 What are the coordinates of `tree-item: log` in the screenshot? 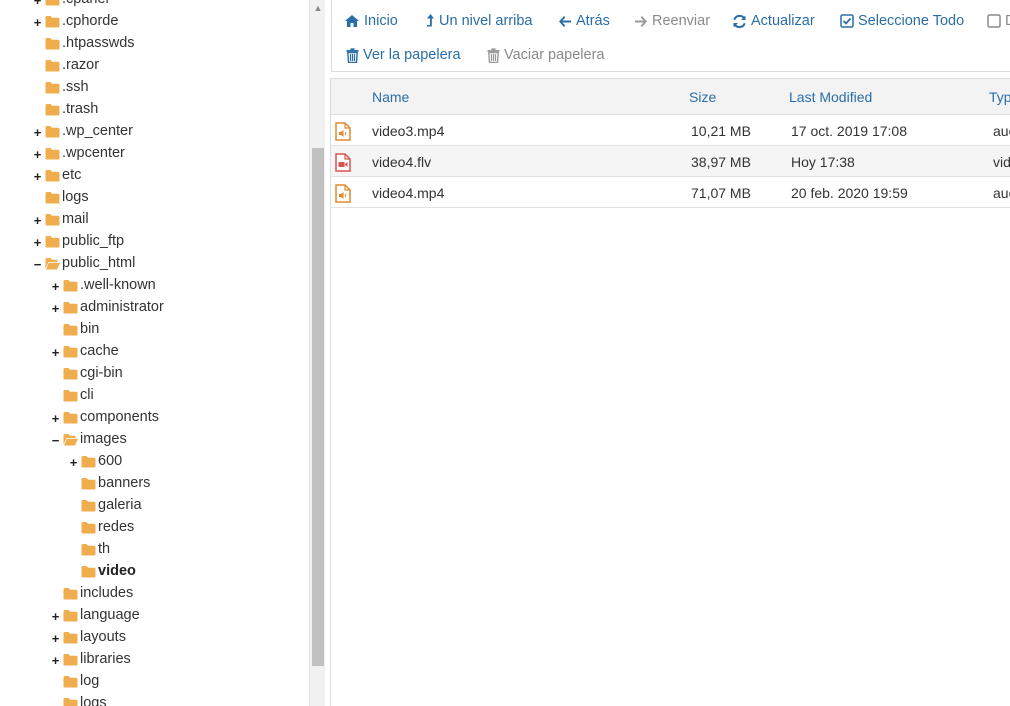 It's located at (154, 682).